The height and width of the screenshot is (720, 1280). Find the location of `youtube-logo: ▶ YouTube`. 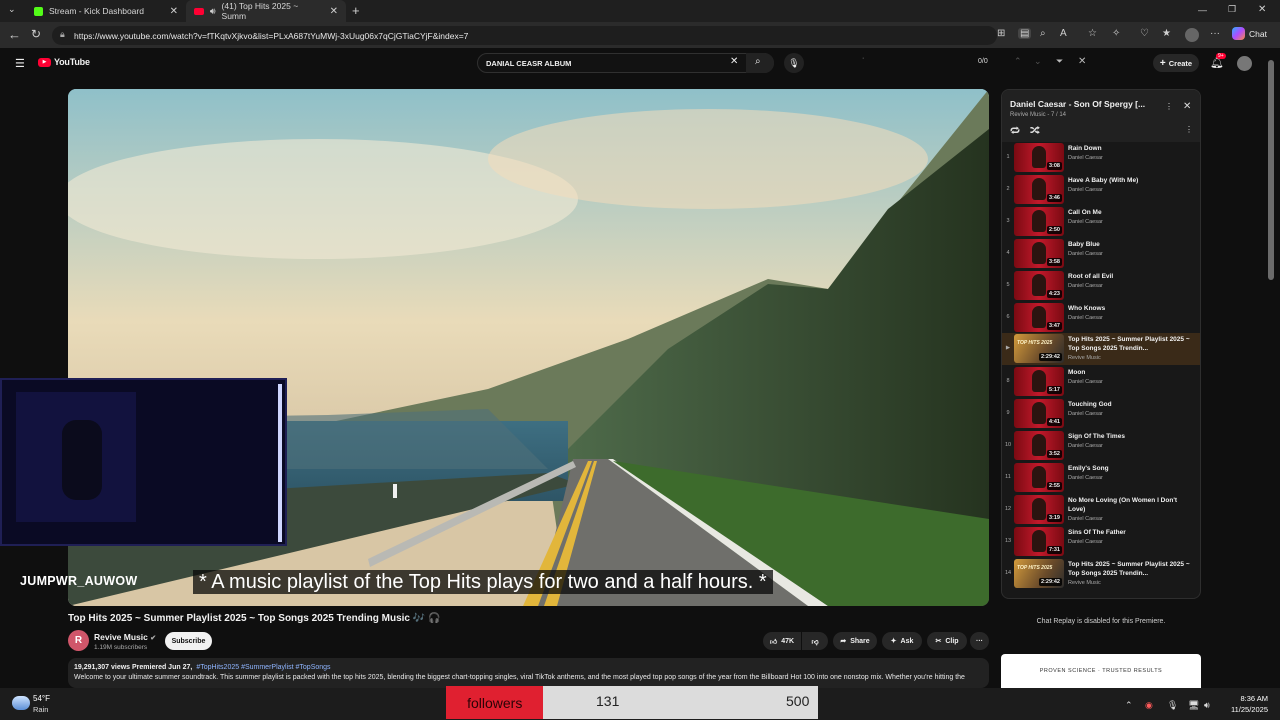

youtube-logo: ▶ YouTube is located at coordinates (64, 62).